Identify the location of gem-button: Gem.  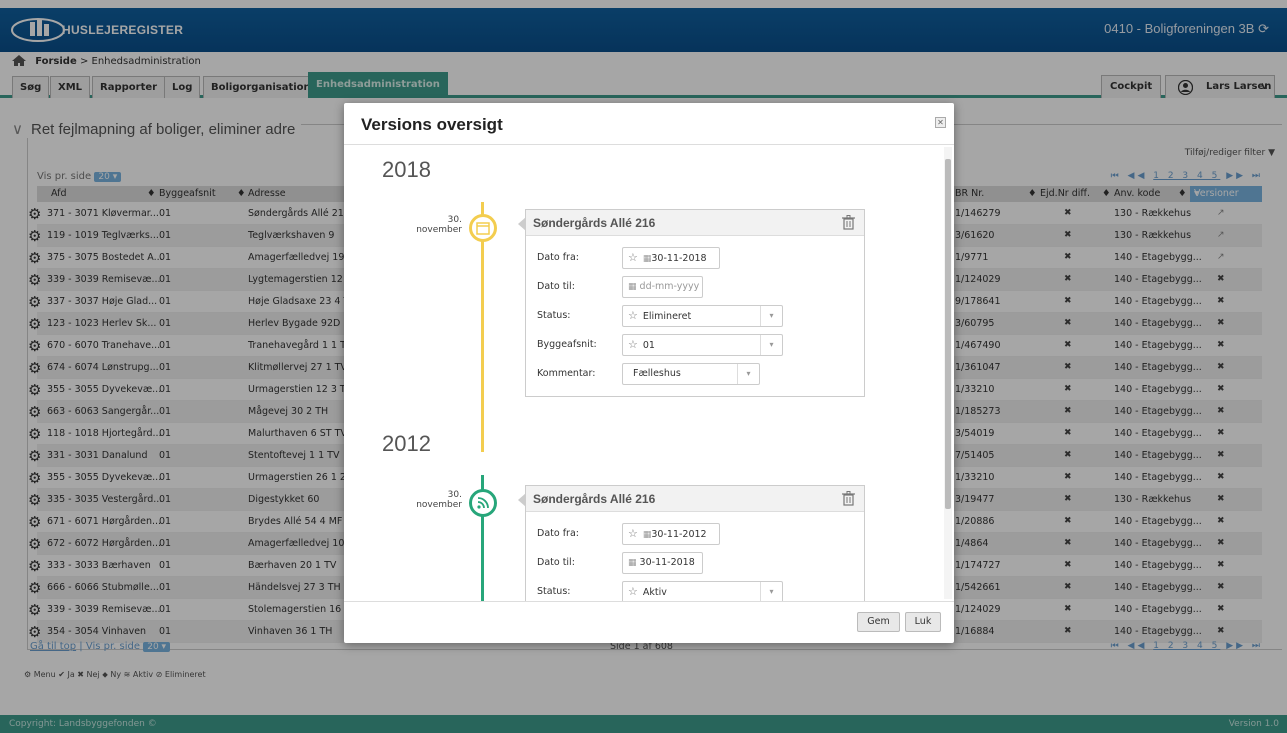
(878, 622).